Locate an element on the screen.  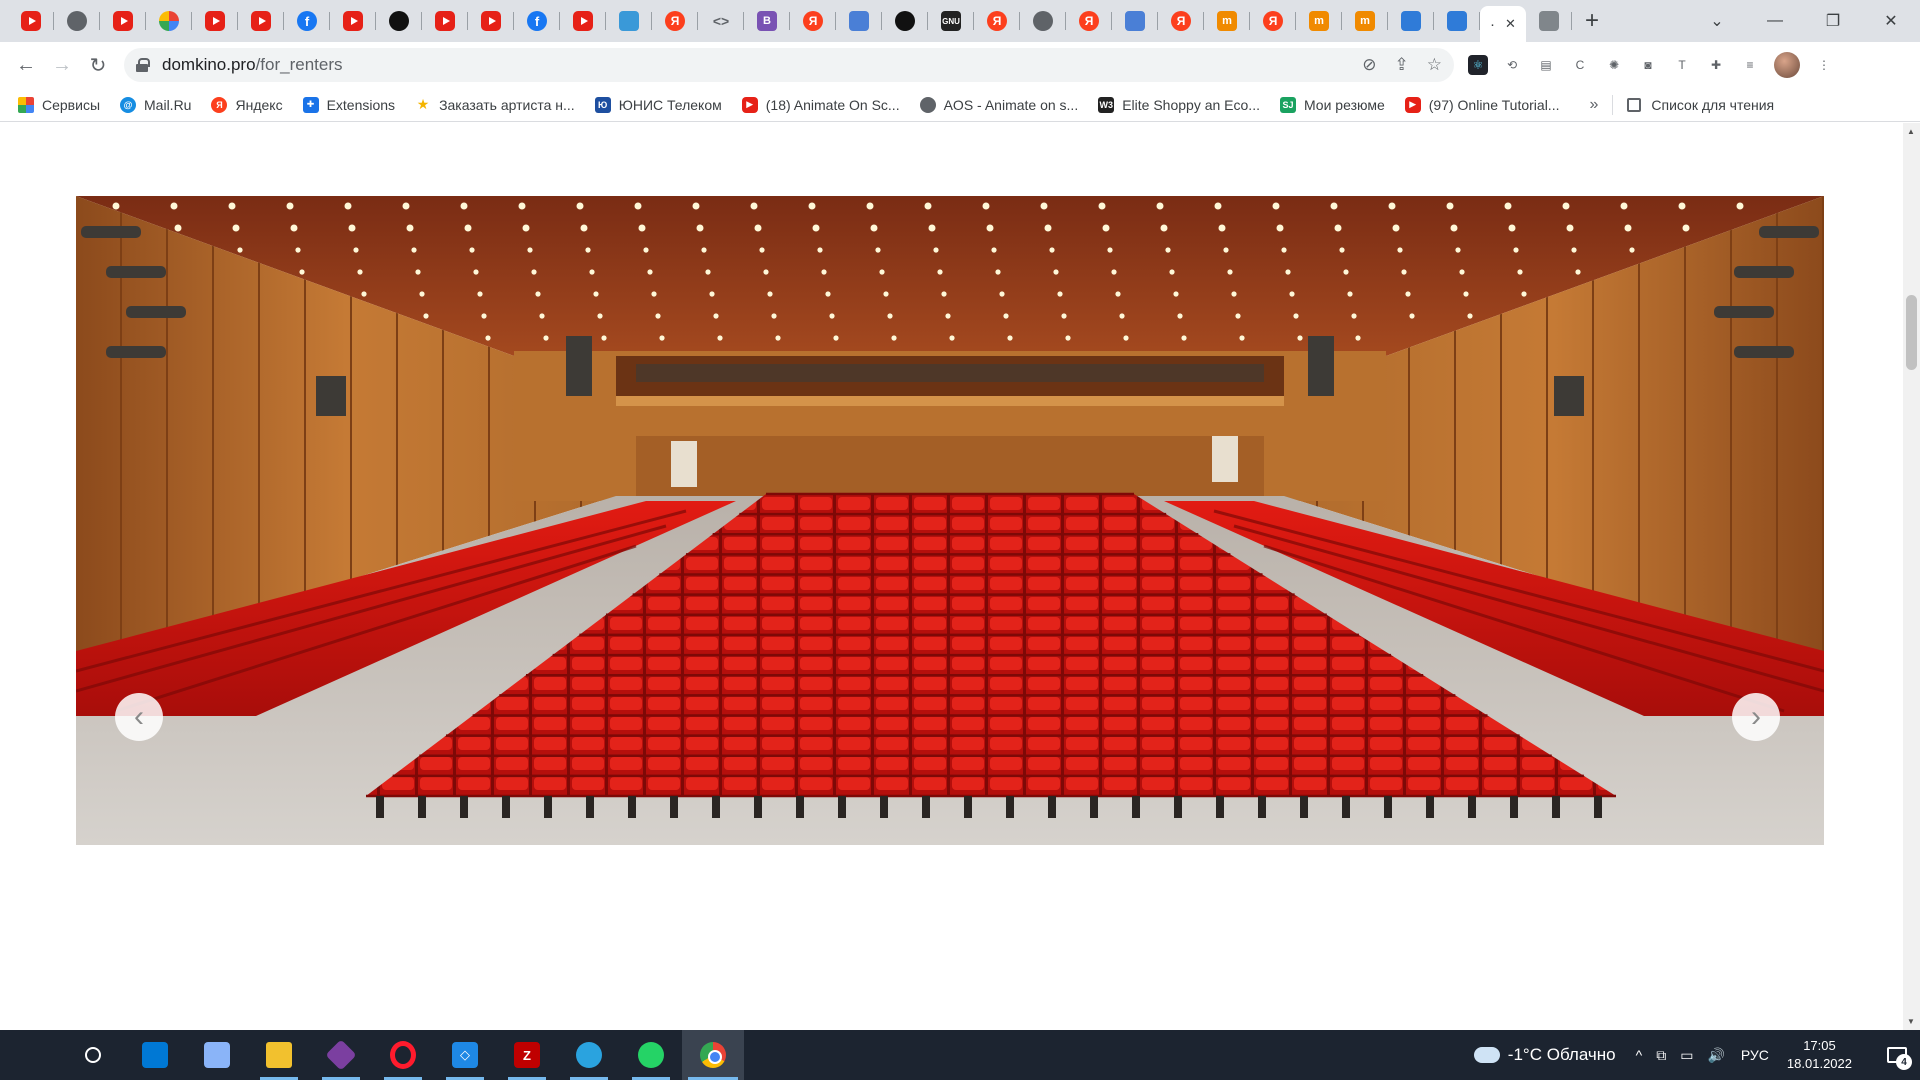
vertical-scrollbar: ▲ ▼ is located at coordinates (1911, 576).